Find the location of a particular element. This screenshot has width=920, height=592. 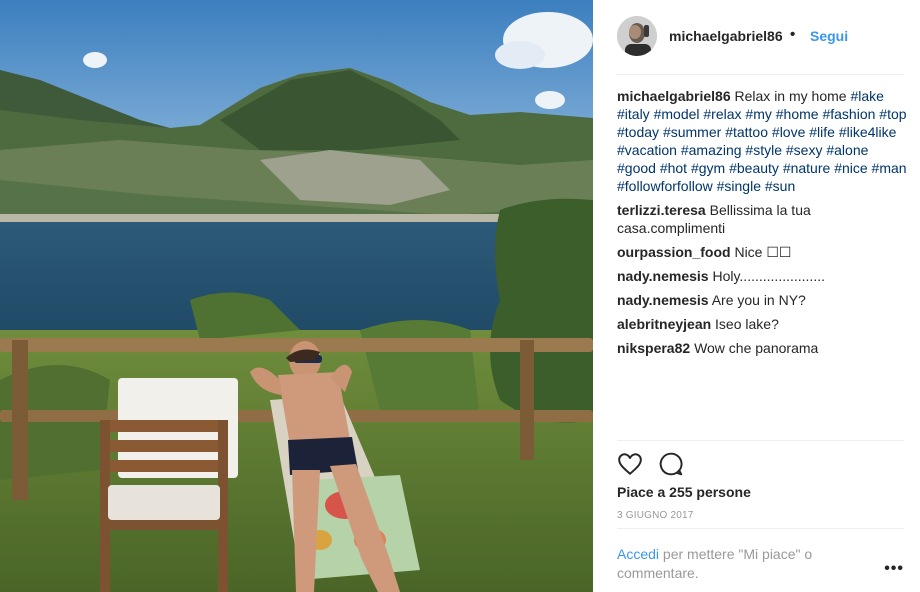

comment-text: Wow che panorama is located at coordinates (756, 348).